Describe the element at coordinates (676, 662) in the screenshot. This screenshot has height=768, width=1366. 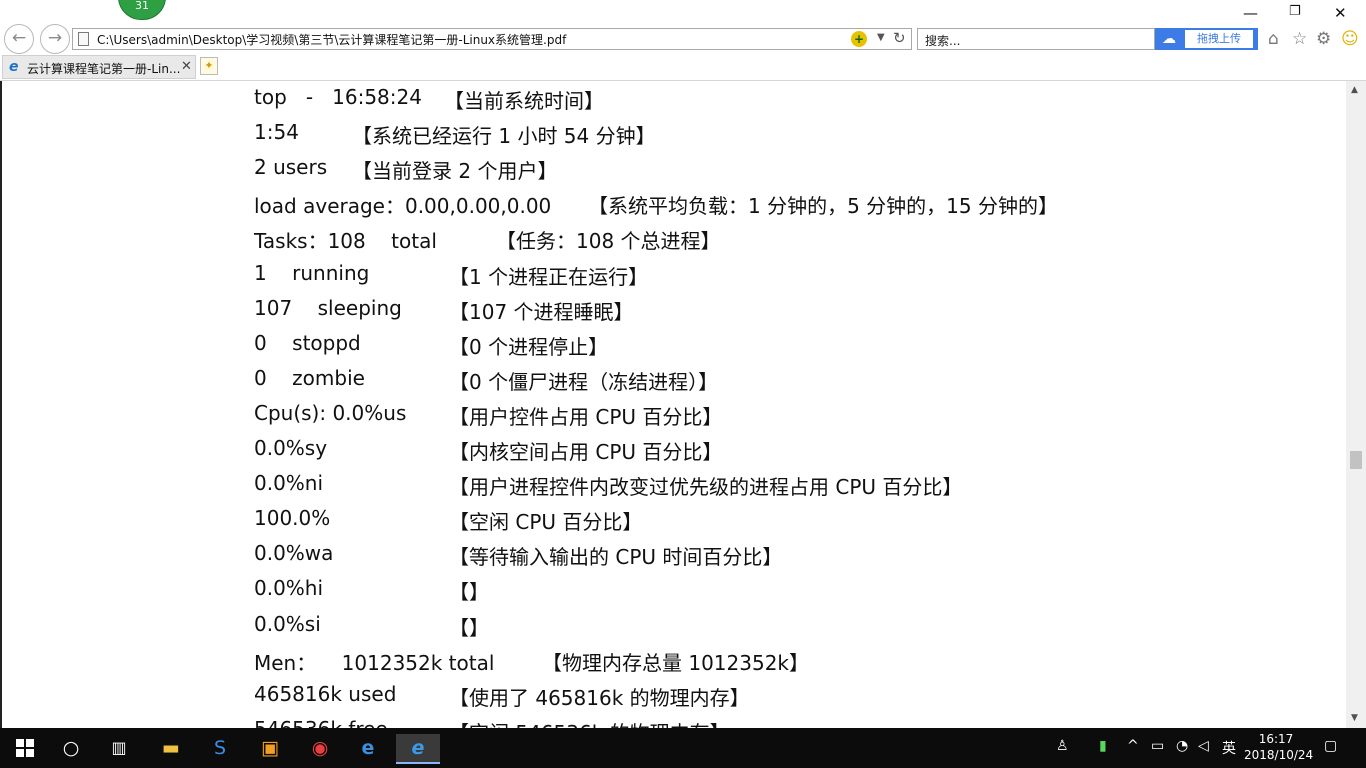
I see `doc-line-annotation: 【物理内存总量 1012352k】` at that location.